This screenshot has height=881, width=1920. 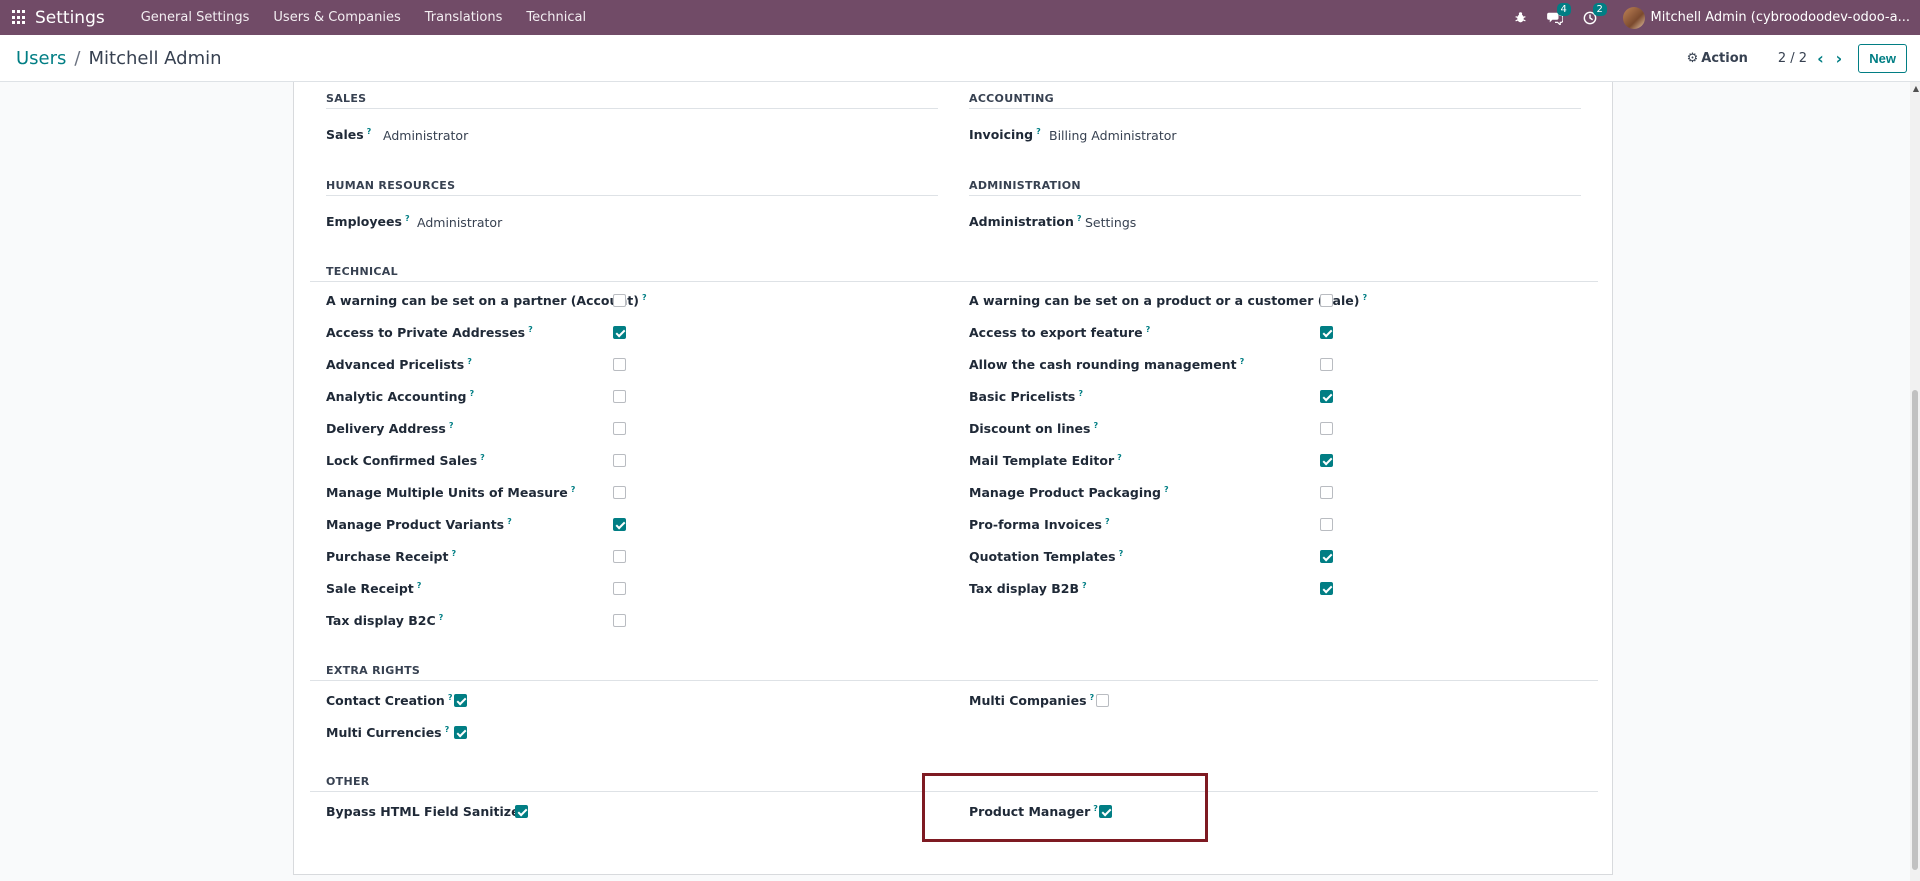 What do you see at coordinates (619, 460) in the screenshot?
I see `checkbox-lock-confirmed-sales` at bounding box center [619, 460].